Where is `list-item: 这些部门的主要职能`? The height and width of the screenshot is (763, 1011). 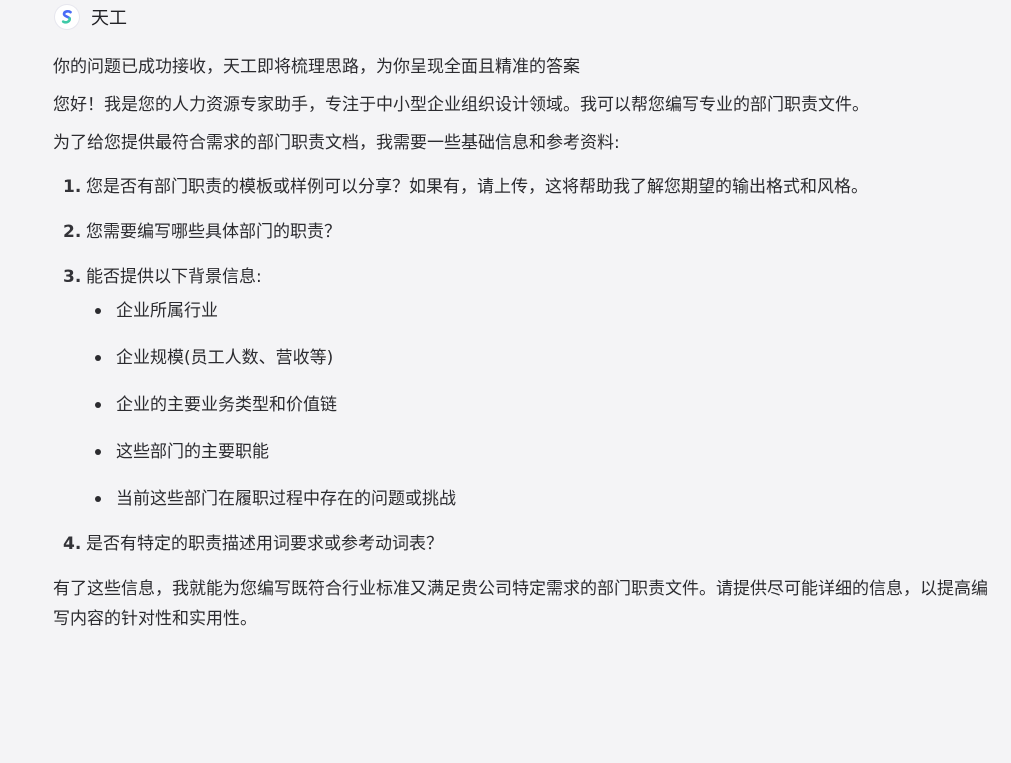 list-item: 这些部门的主要职能 is located at coordinates (537, 452).